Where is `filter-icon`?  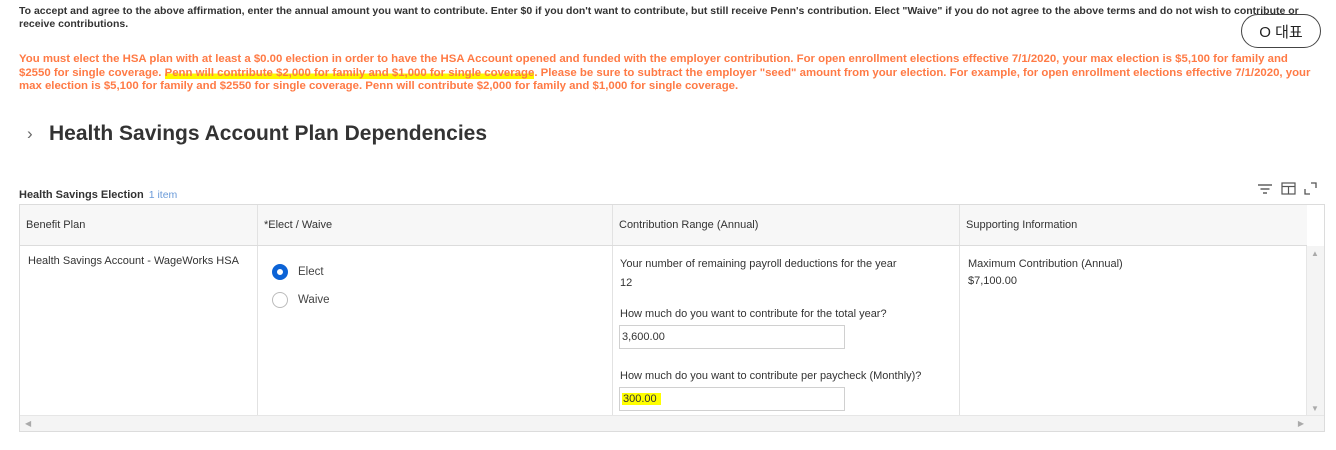
filter-icon is located at coordinates (1265, 189).